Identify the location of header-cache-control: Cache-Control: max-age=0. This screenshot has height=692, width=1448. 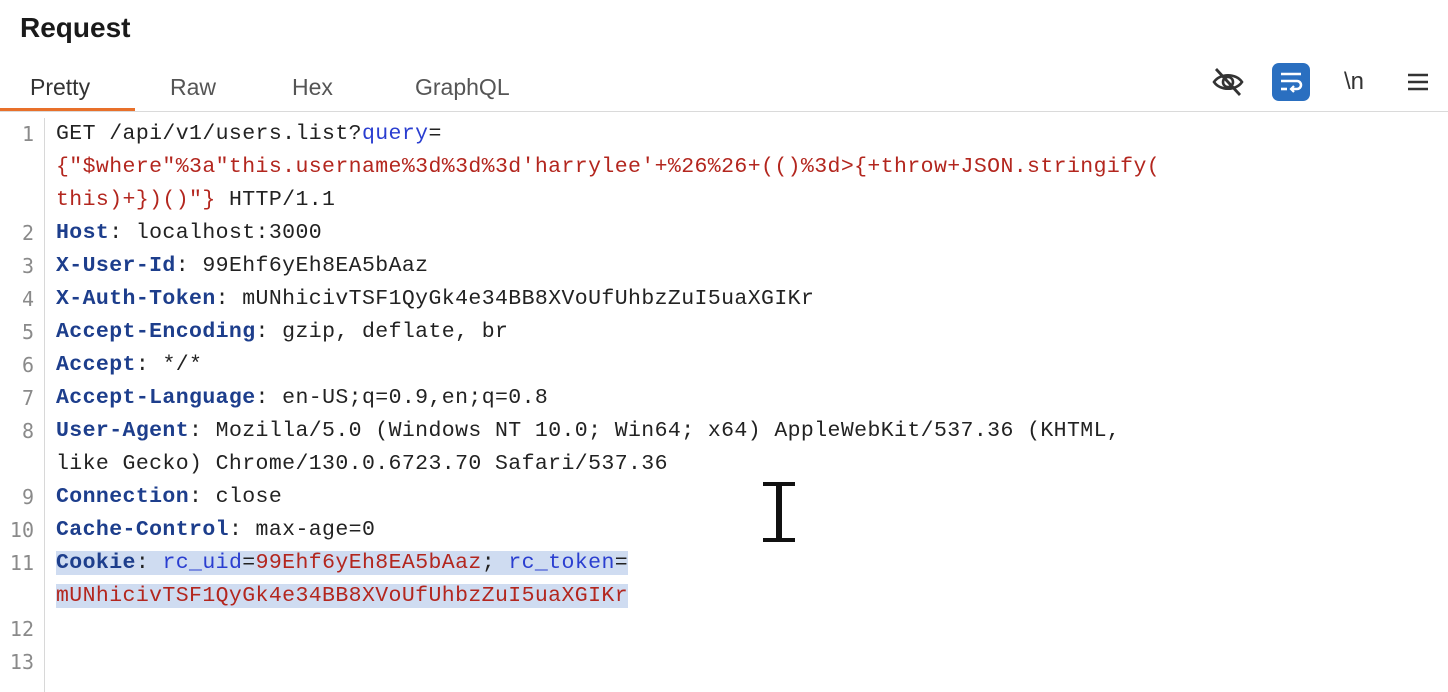
(216, 530).